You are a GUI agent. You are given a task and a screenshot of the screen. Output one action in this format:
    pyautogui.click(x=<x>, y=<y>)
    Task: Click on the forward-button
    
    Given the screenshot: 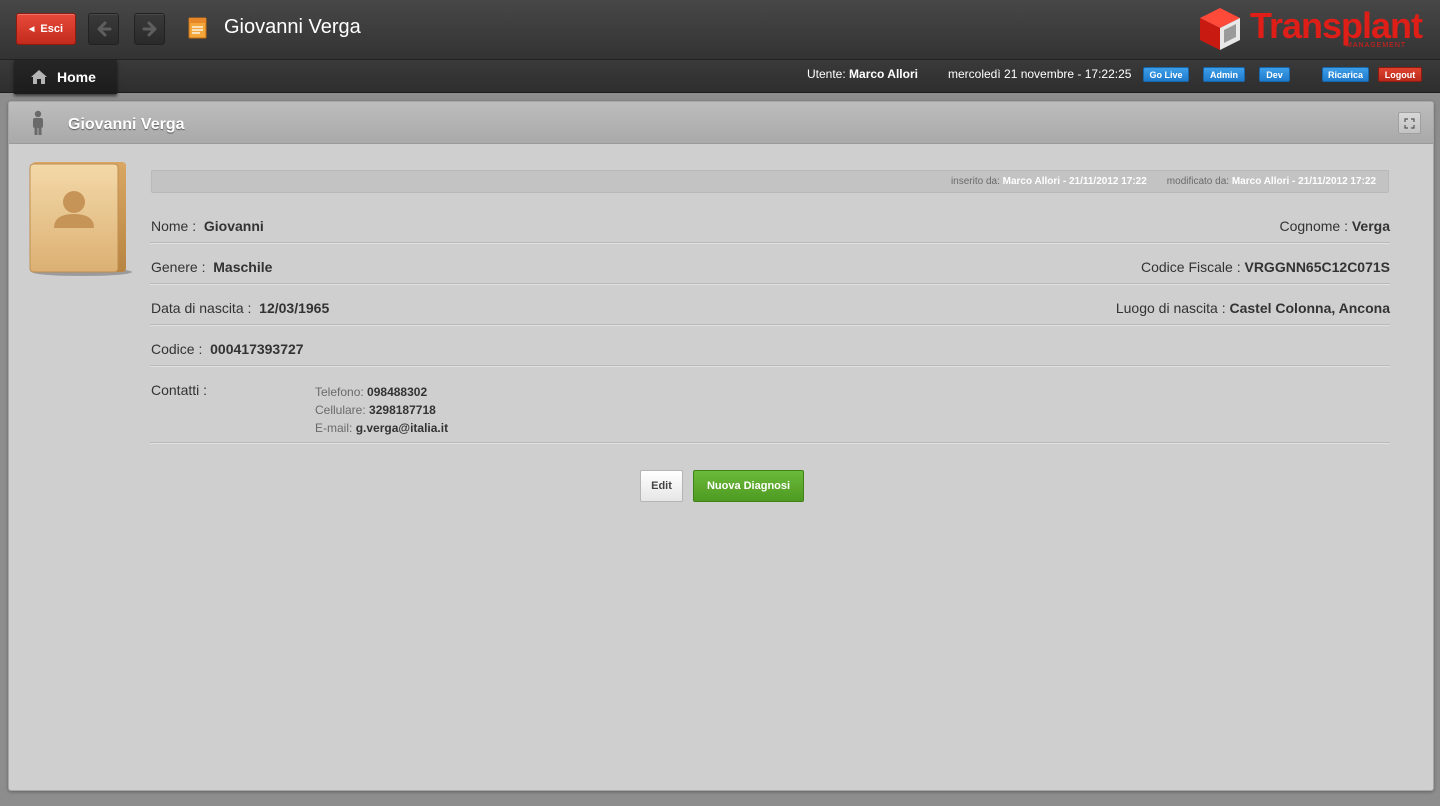 What is the action you would take?
    pyautogui.click(x=149, y=29)
    